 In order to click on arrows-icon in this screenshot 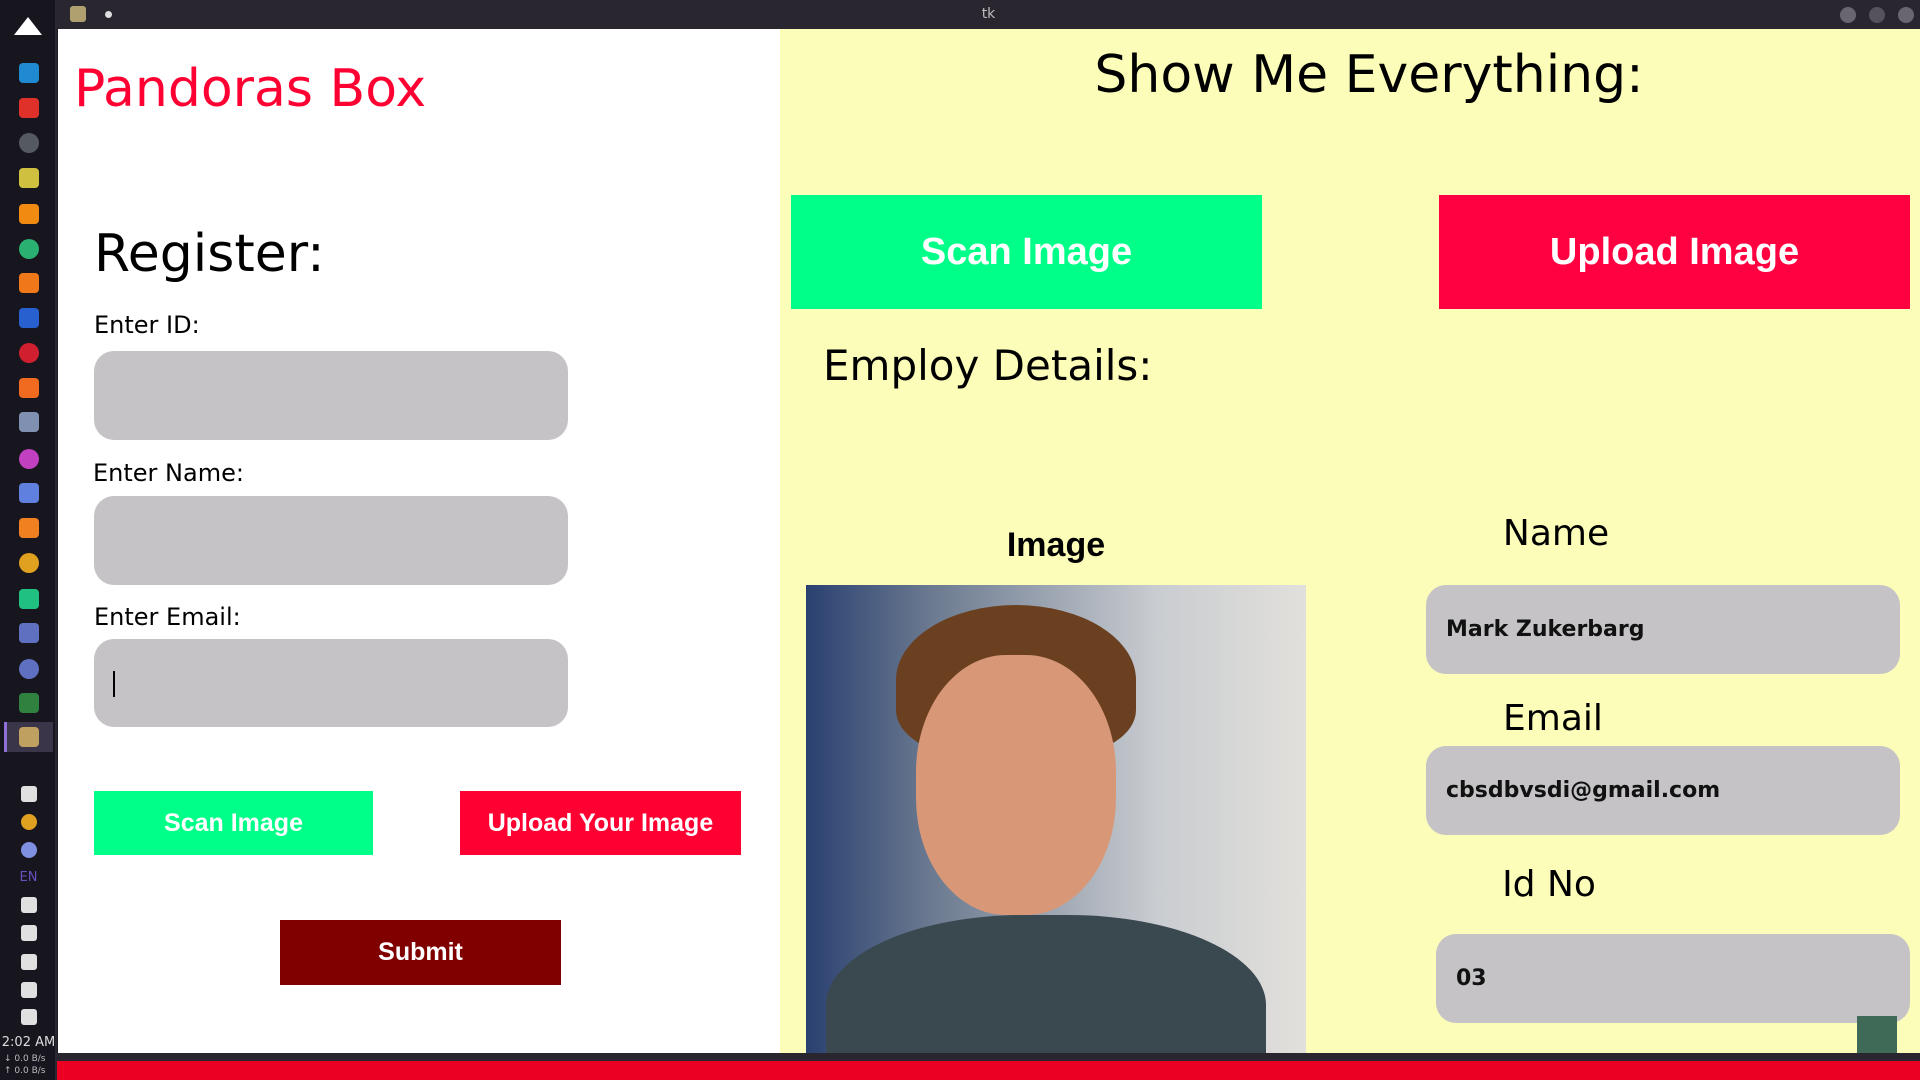, I will do `click(29, 493)`.